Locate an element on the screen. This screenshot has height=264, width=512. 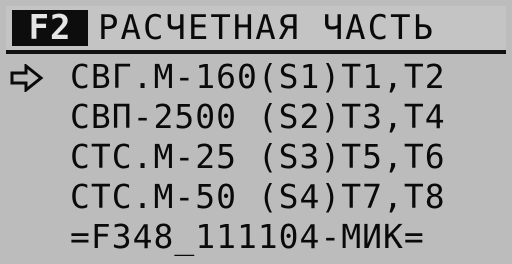
menu-item-label: =F348_111104-МИК= is located at coordinates (247, 236).